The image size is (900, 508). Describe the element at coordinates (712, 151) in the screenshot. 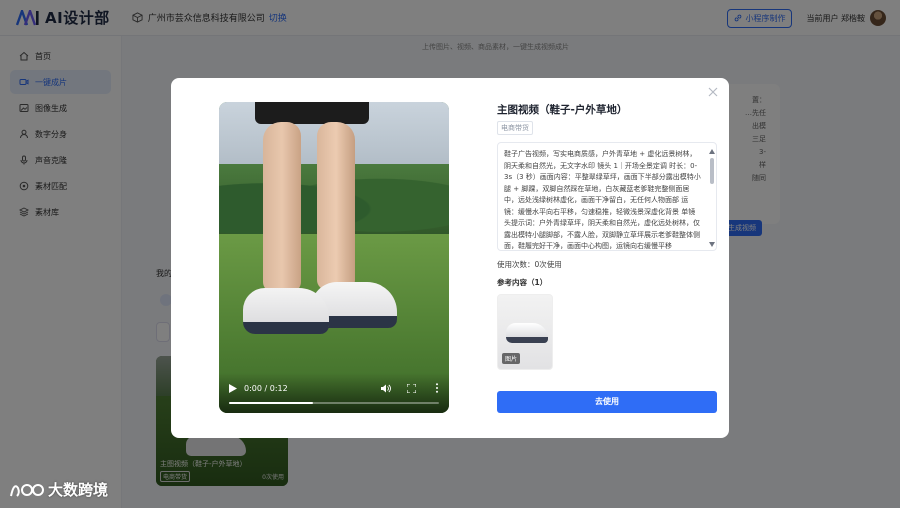

I see `scroll-up-icon` at that location.